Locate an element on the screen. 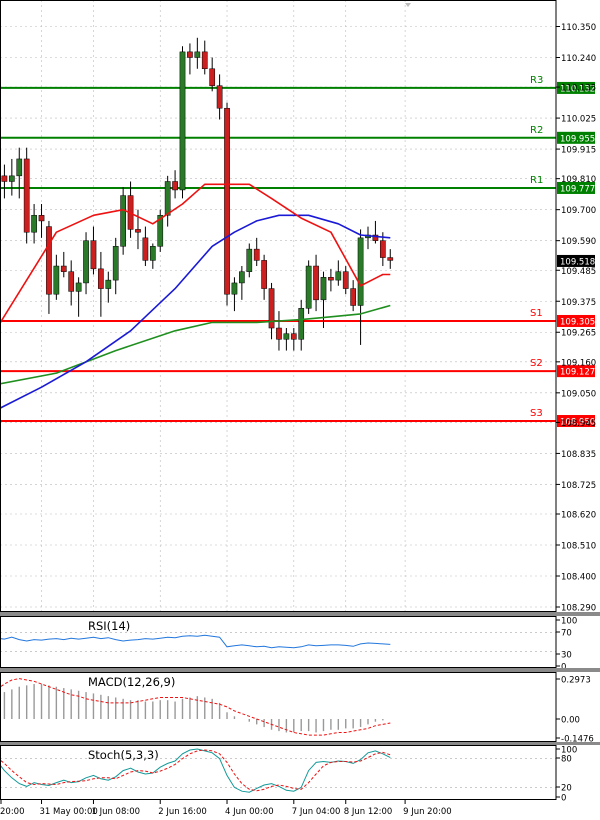 The height and width of the screenshot is (820, 600). price-tick-label: 109.050 is located at coordinates (578, 394).